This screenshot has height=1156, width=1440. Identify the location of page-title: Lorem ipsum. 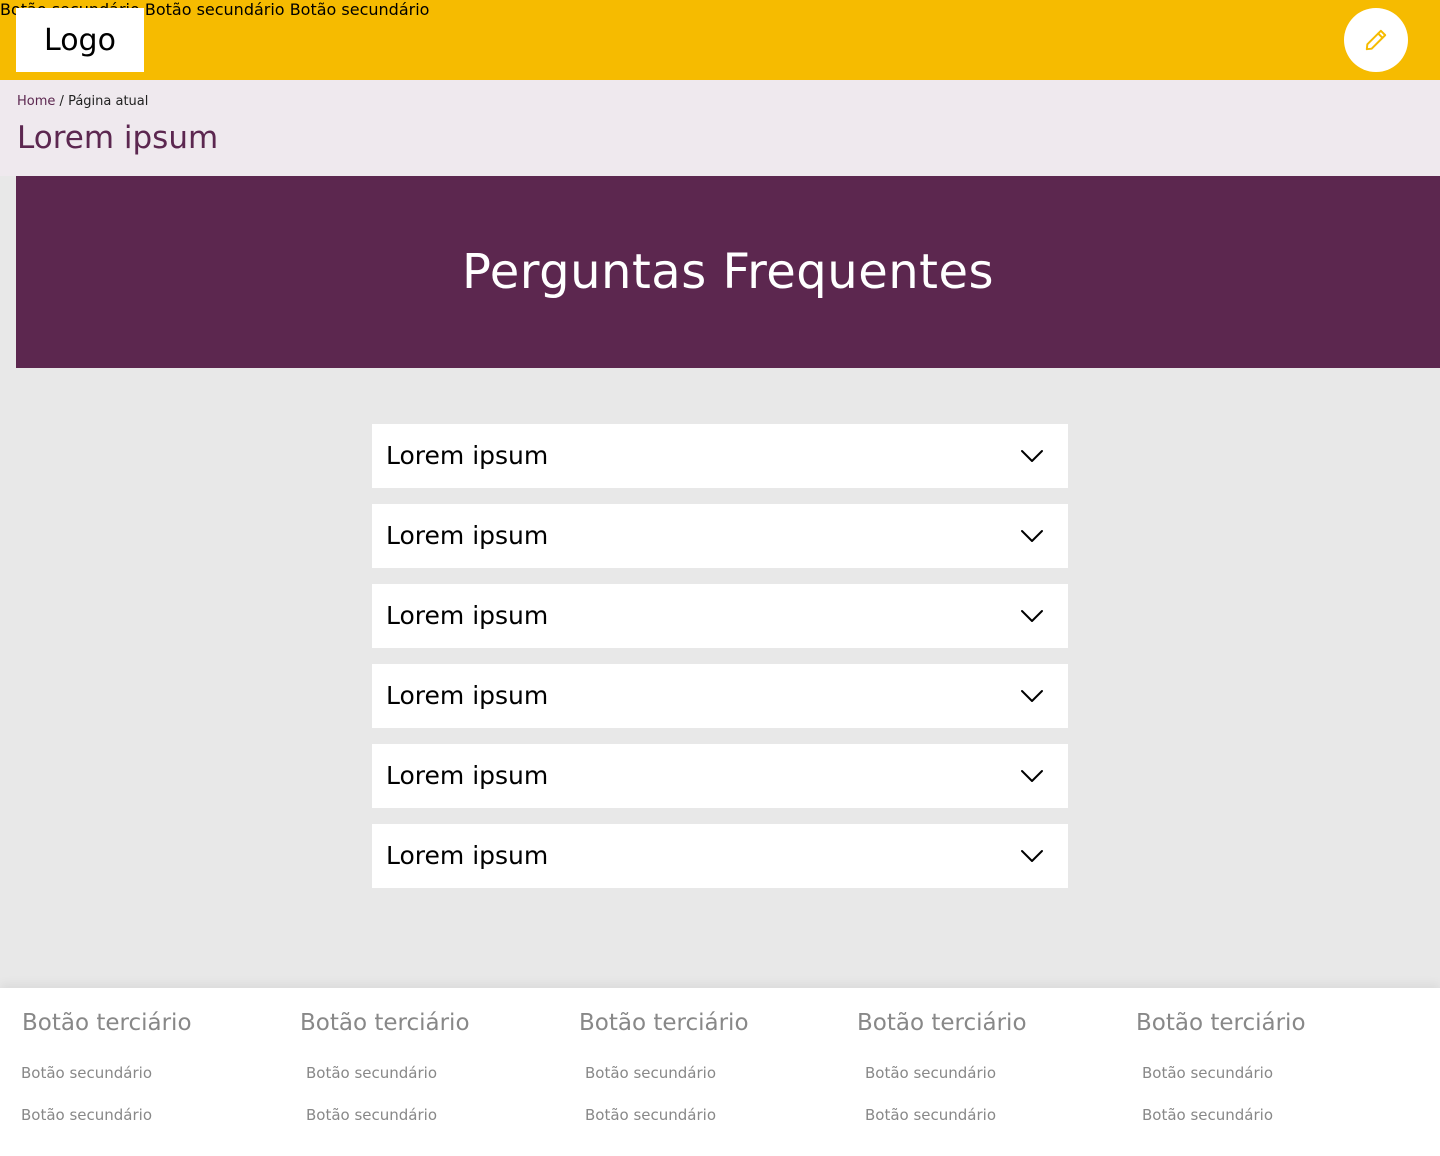
(118, 138).